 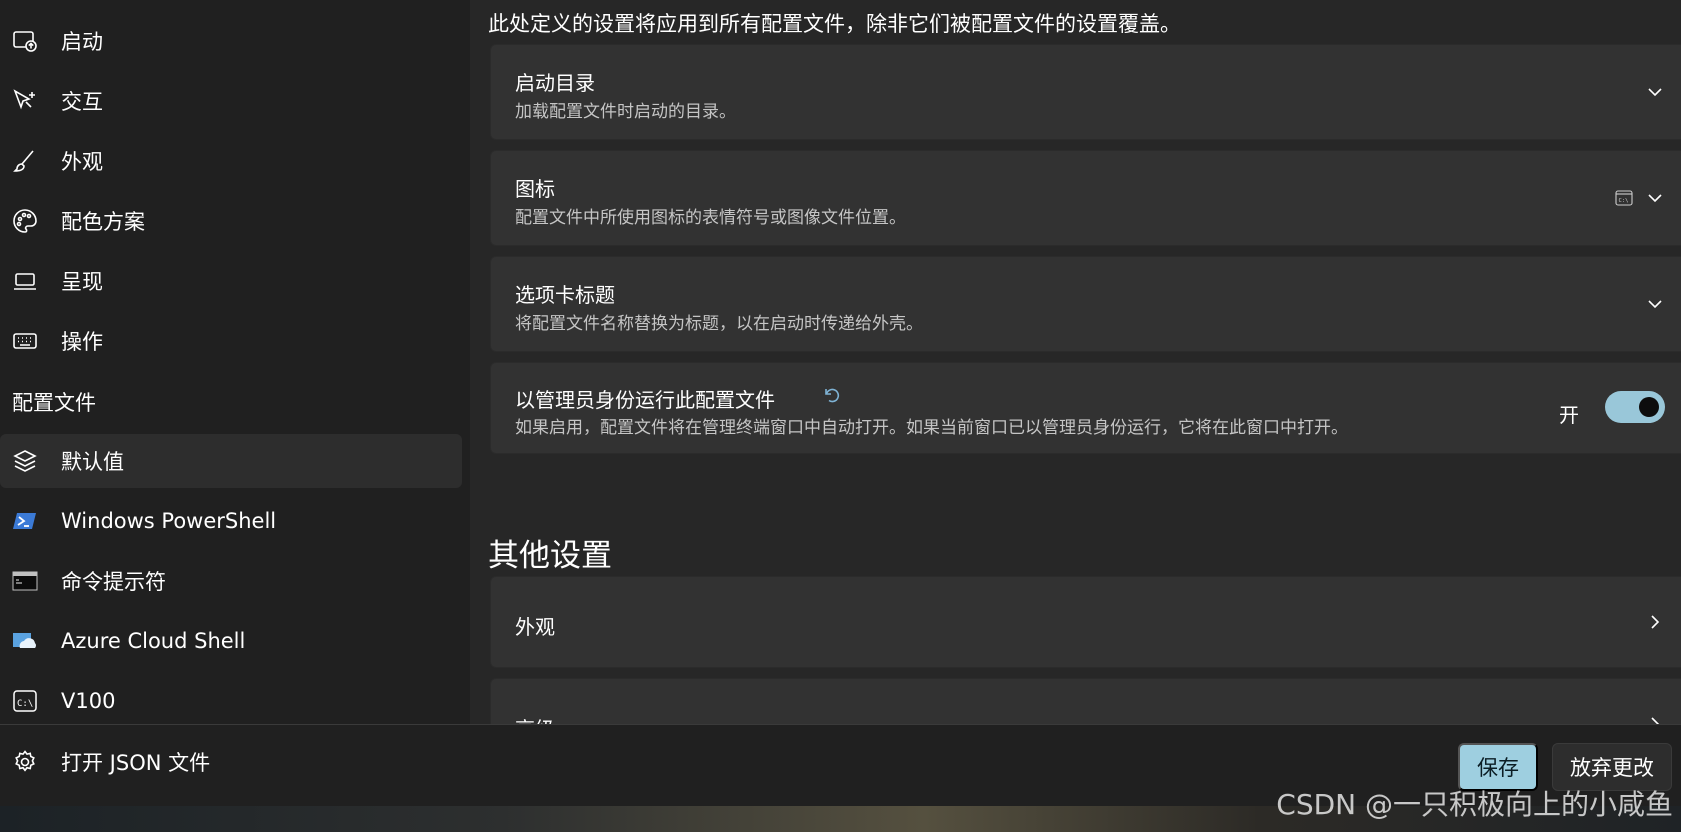 What do you see at coordinates (535, 718) in the screenshot?
I see `card-title: 高级` at bounding box center [535, 718].